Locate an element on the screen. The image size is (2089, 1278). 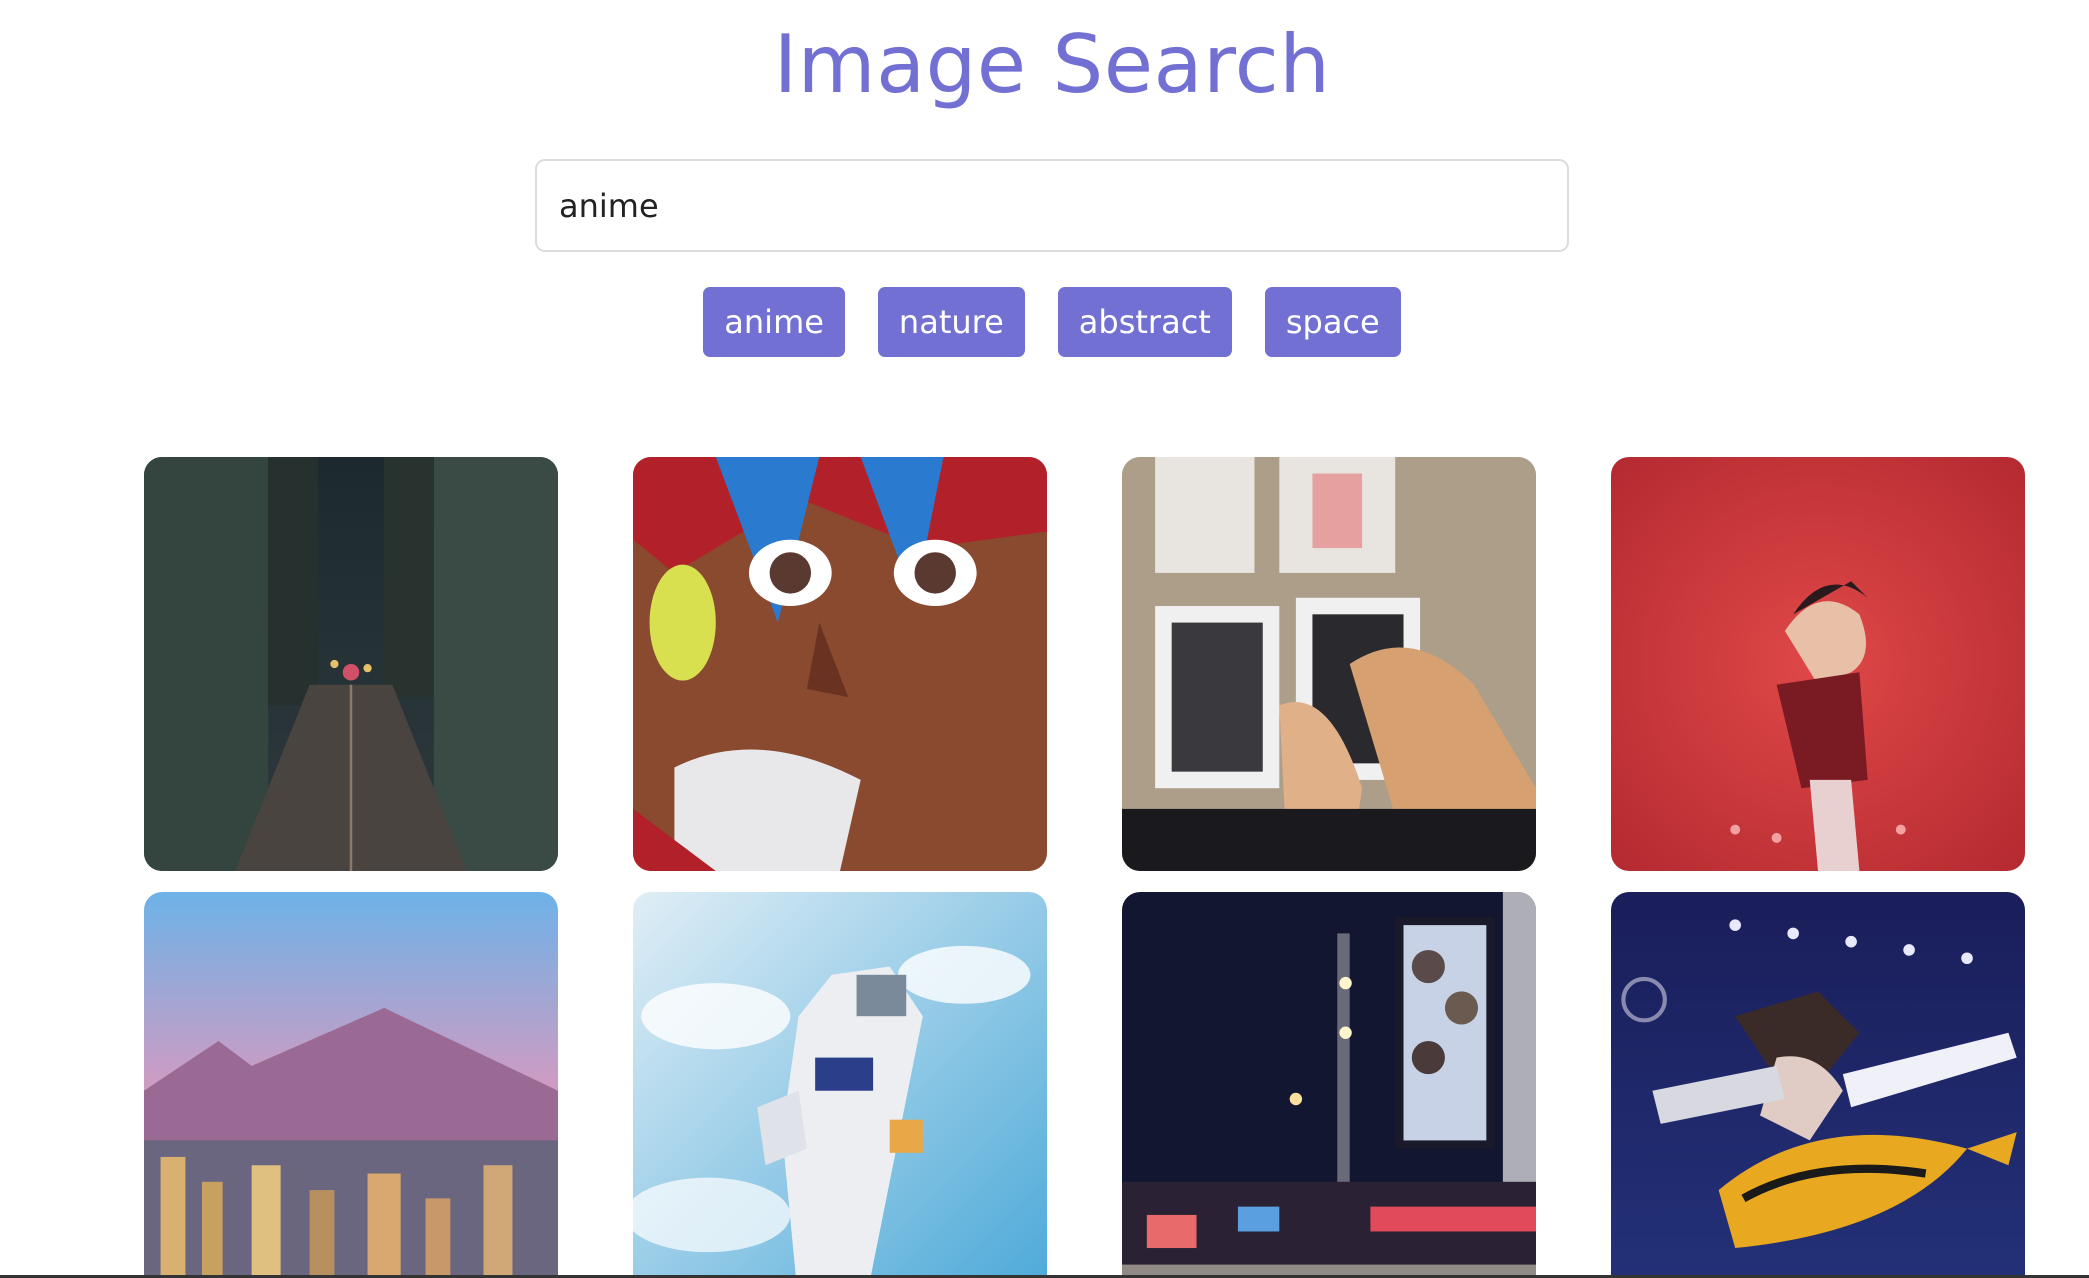
action-figure-photo-icon is located at coordinates (1818, 1085).